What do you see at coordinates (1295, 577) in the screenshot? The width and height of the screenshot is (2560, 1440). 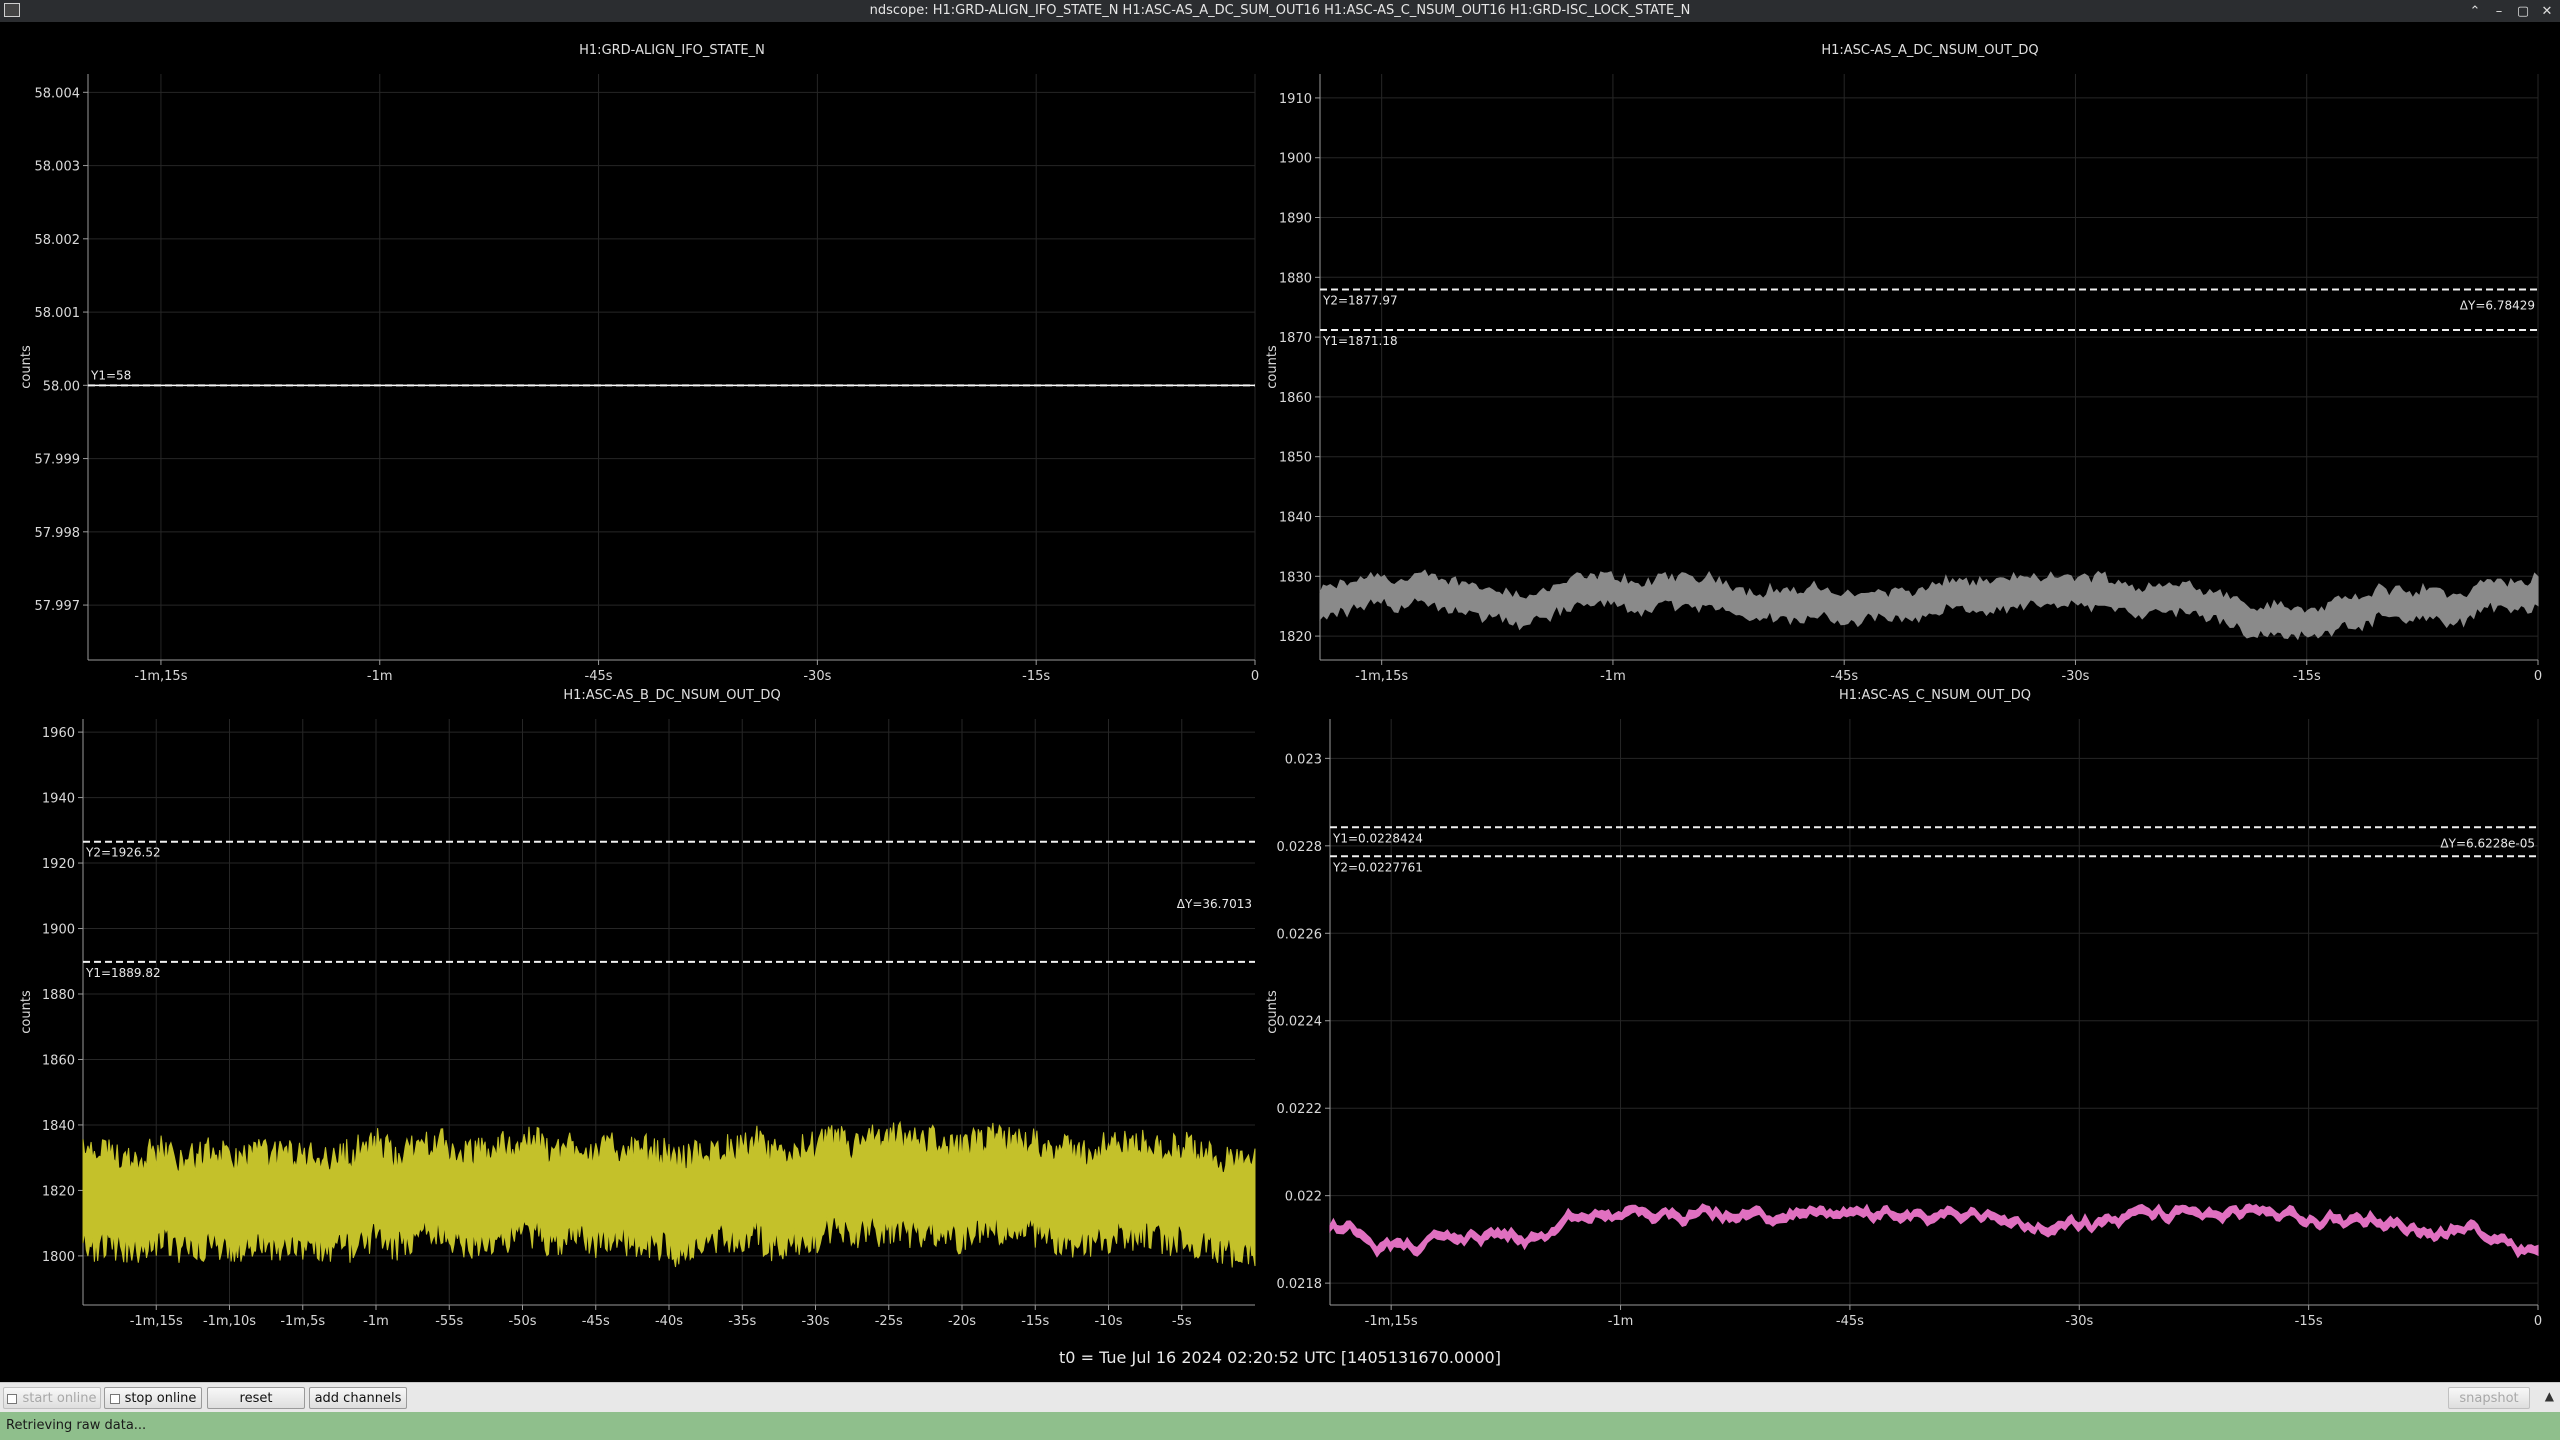 I see `y-tick-label: 1830` at bounding box center [1295, 577].